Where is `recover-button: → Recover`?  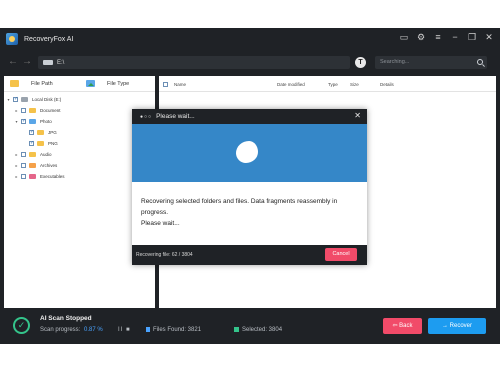
recover-button: → Recover is located at coordinates (457, 326).